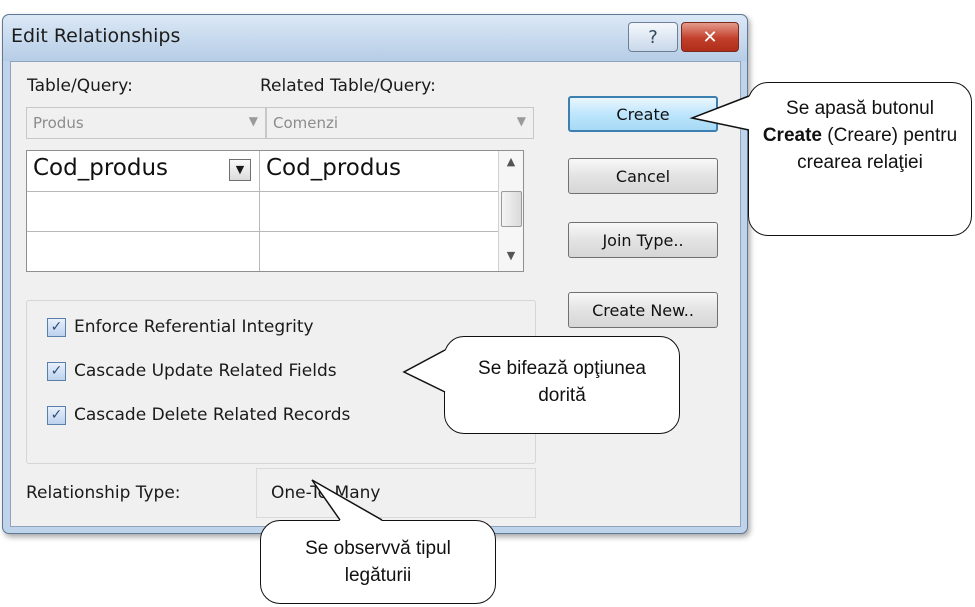 The height and width of the screenshot is (607, 975). Describe the element at coordinates (146, 123) in the screenshot. I see `table-query-select: Produs ▼` at that location.